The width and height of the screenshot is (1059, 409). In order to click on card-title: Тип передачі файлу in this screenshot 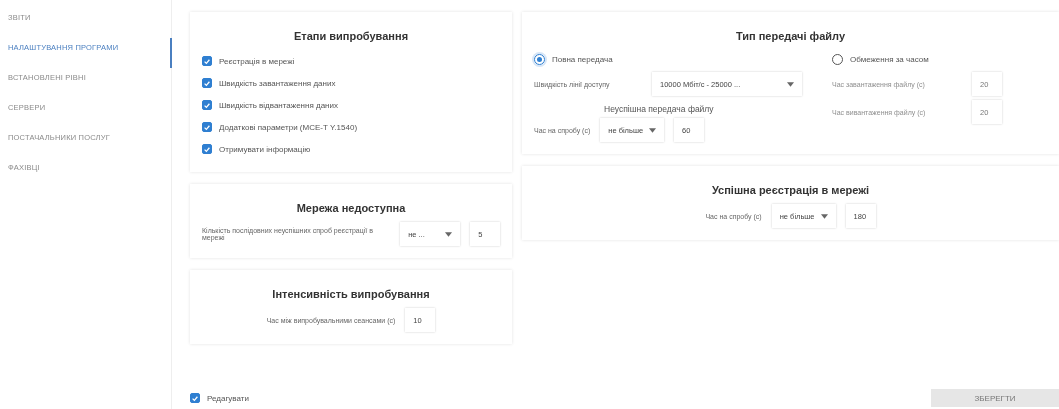, I will do `click(790, 36)`.